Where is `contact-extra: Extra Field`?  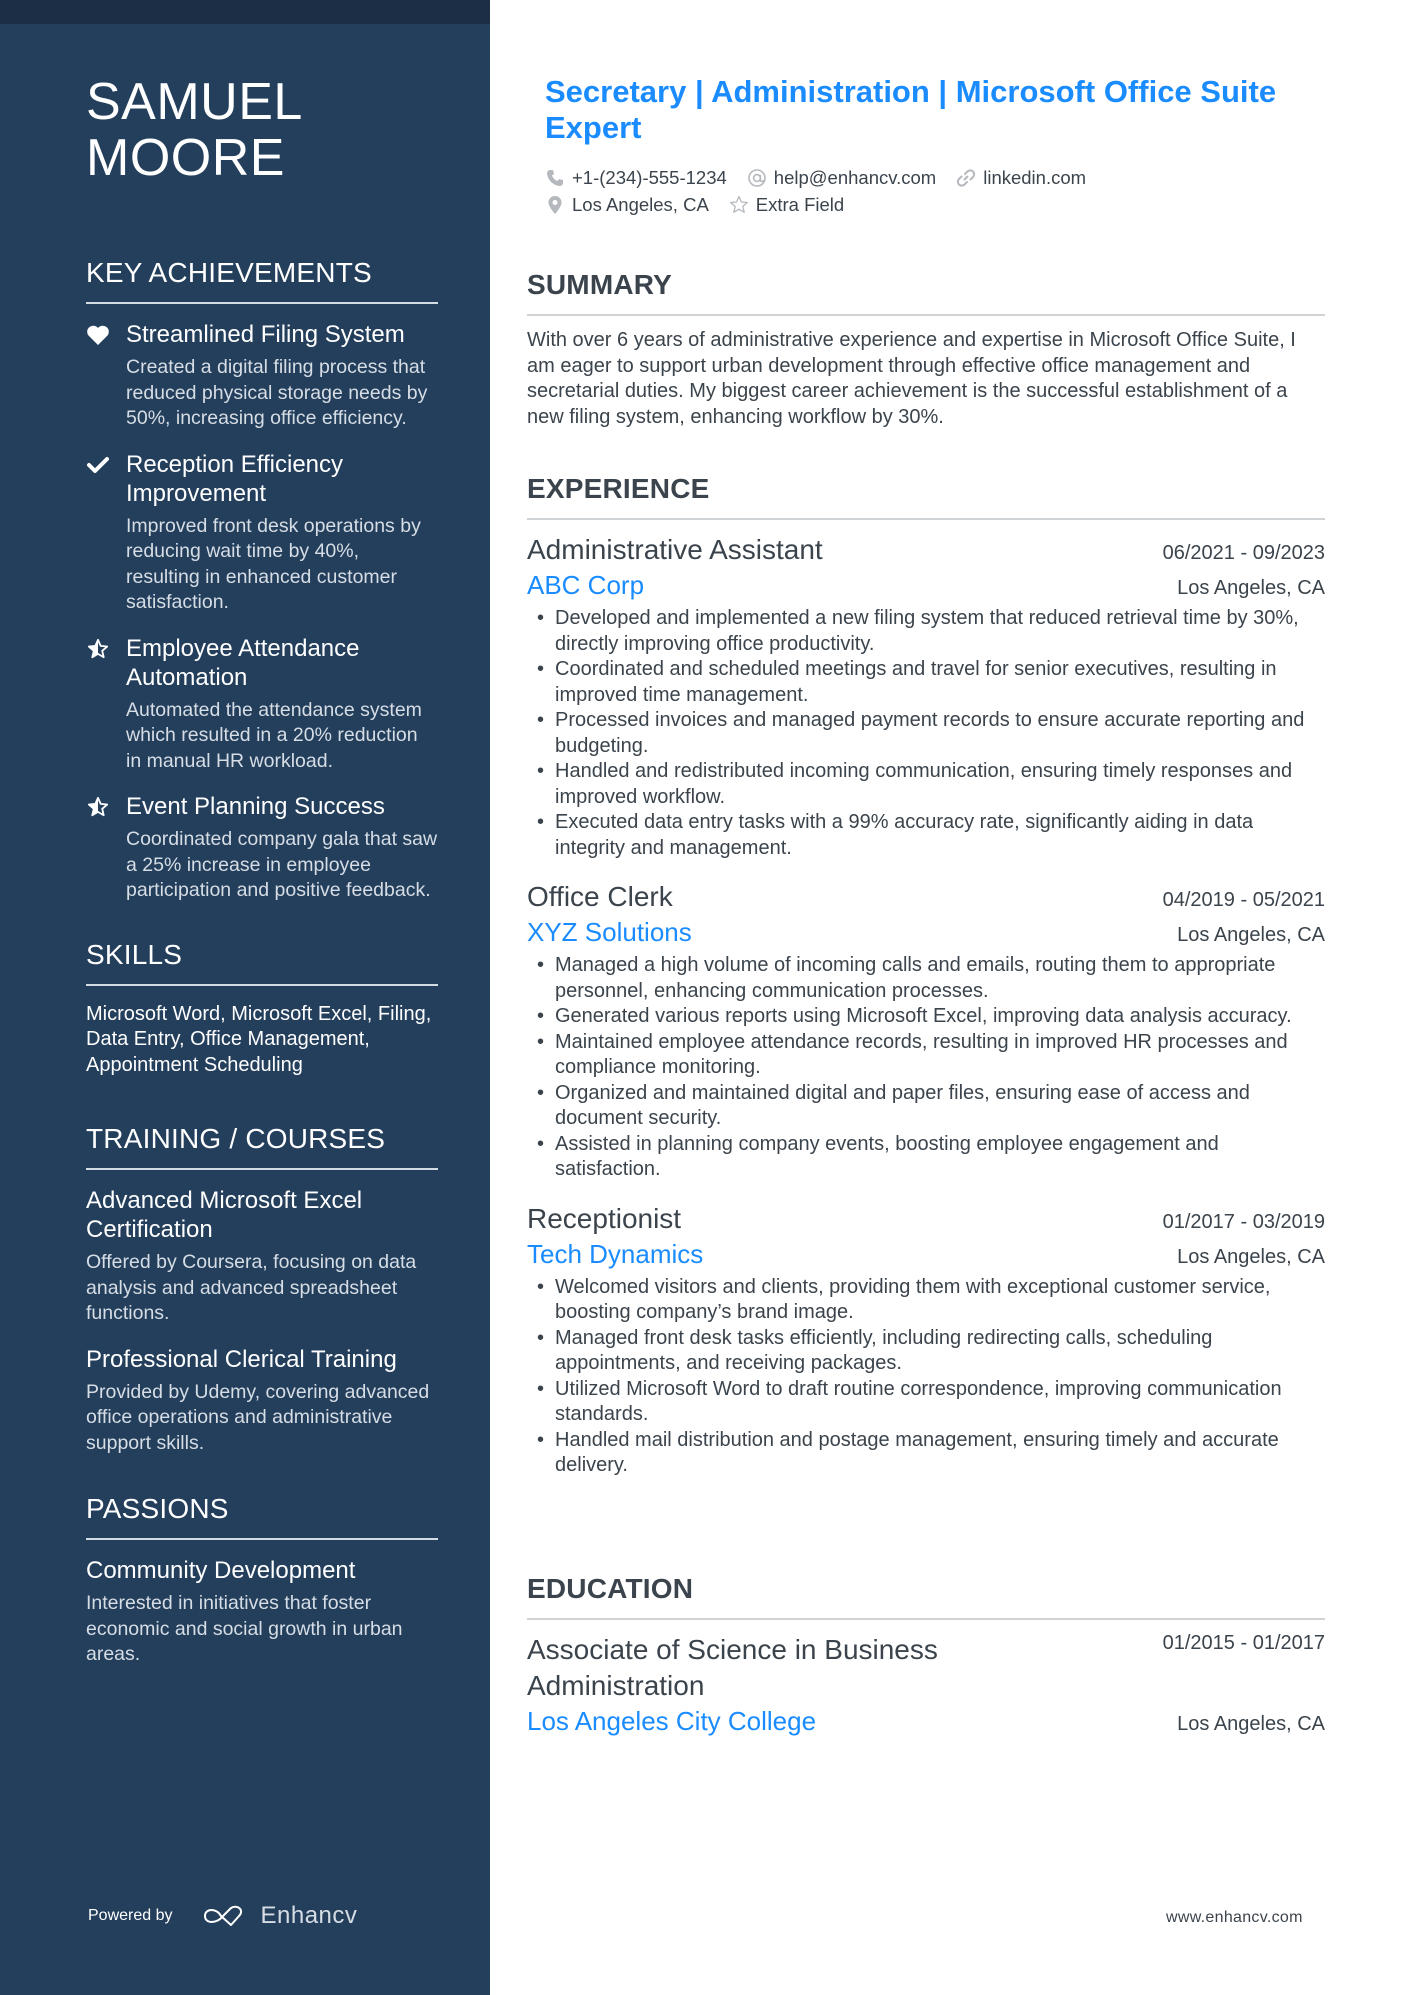
contact-extra: Extra Field is located at coordinates (786, 204).